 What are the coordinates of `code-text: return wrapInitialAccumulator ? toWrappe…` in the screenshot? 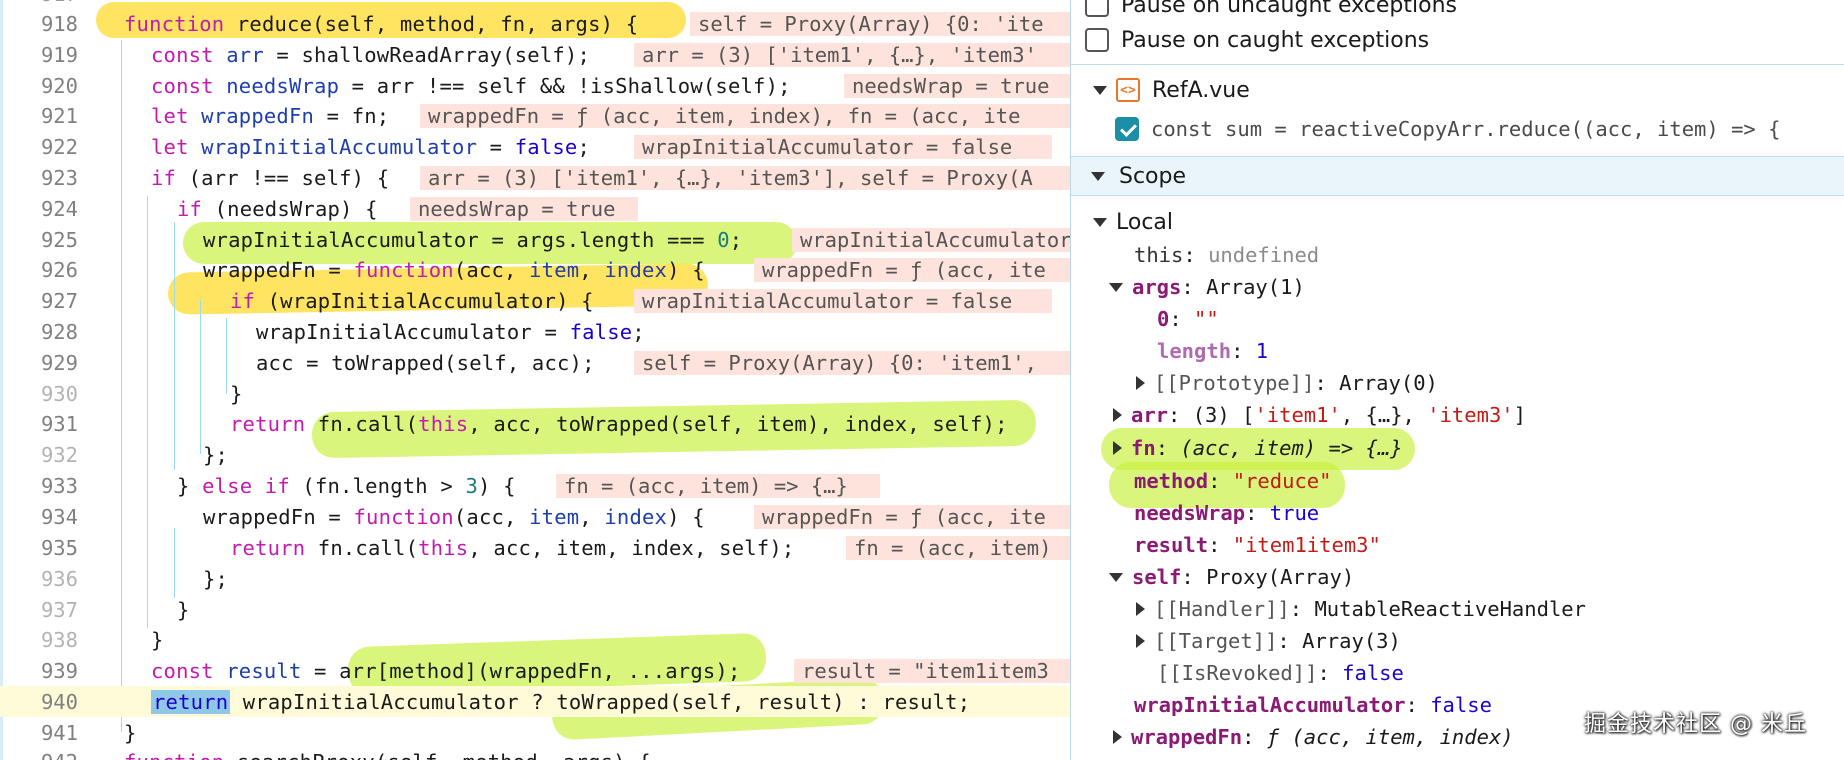 It's located at (561, 702).